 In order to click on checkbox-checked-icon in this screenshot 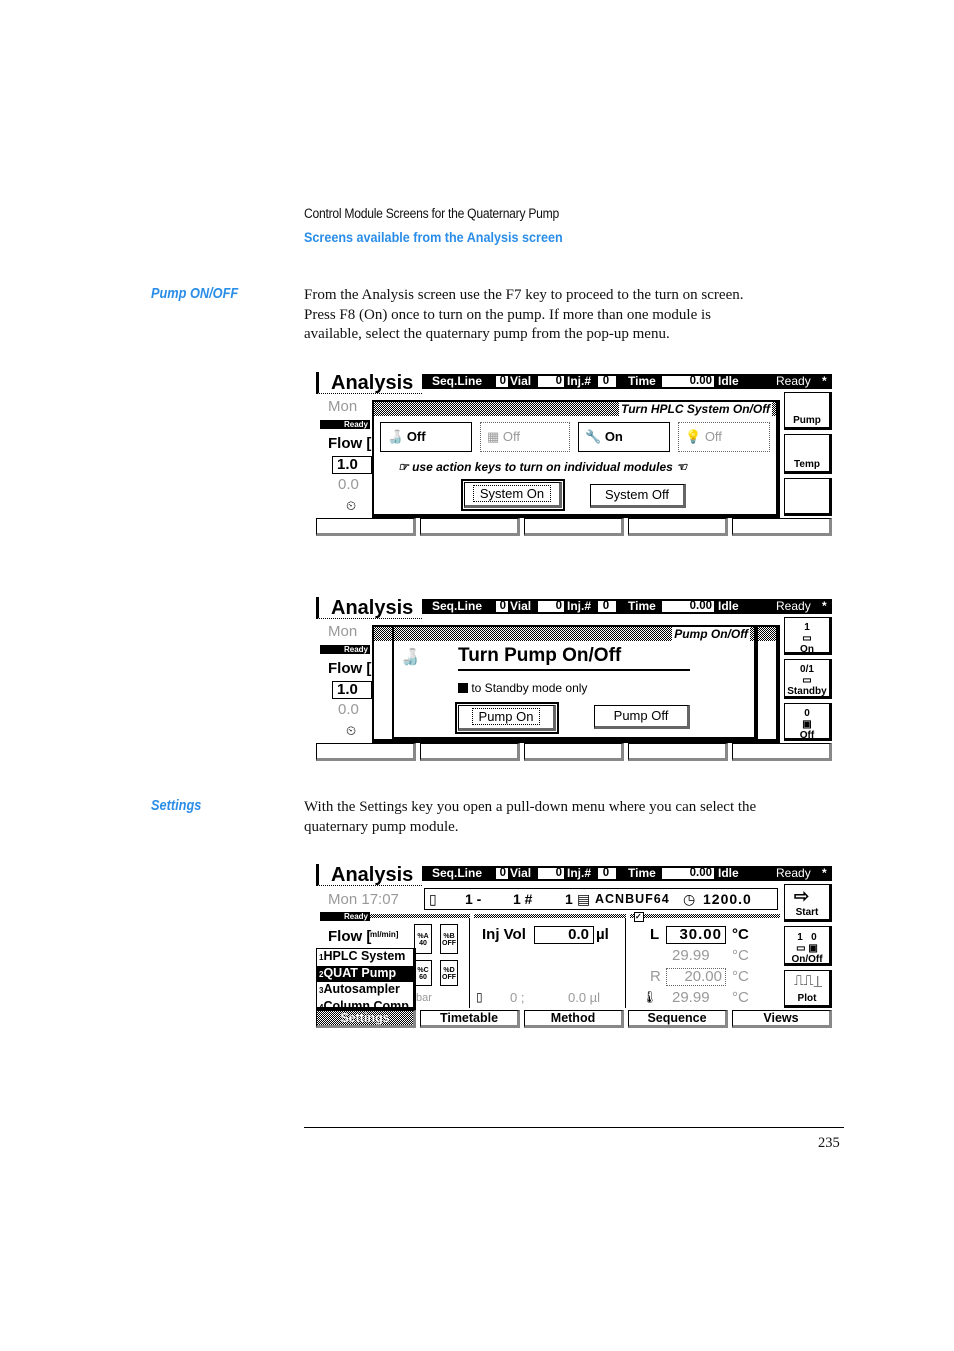, I will do `click(463, 688)`.